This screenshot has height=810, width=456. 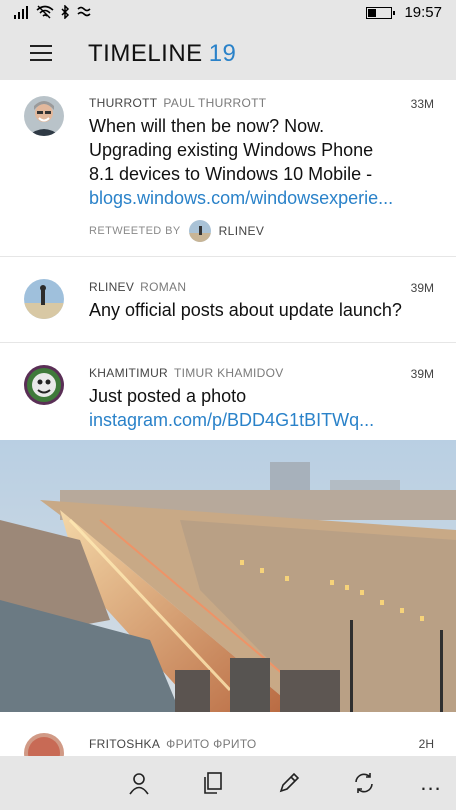 I want to click on tweet-header: THURROTT PAUL THURROTT, so click(x=261, y=103).